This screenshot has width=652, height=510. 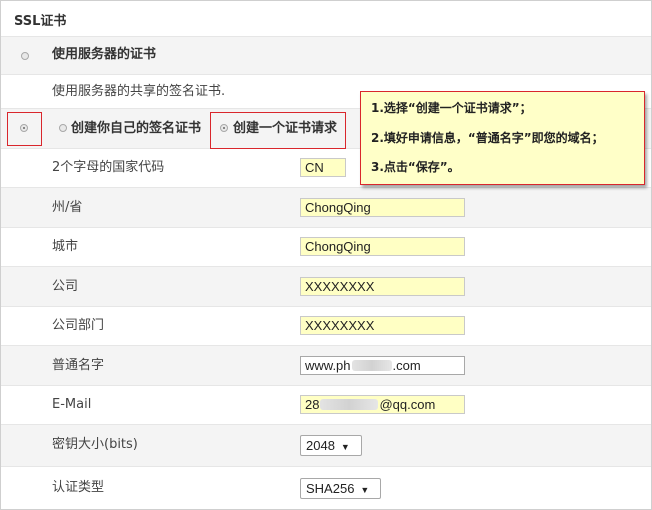 What do you see at coordinates (487, 138) in the screenshot?
I see `instruction-step-2: 2.填好申请信息，“普通名字”即您的域名；` at bounding box center [487, 138].